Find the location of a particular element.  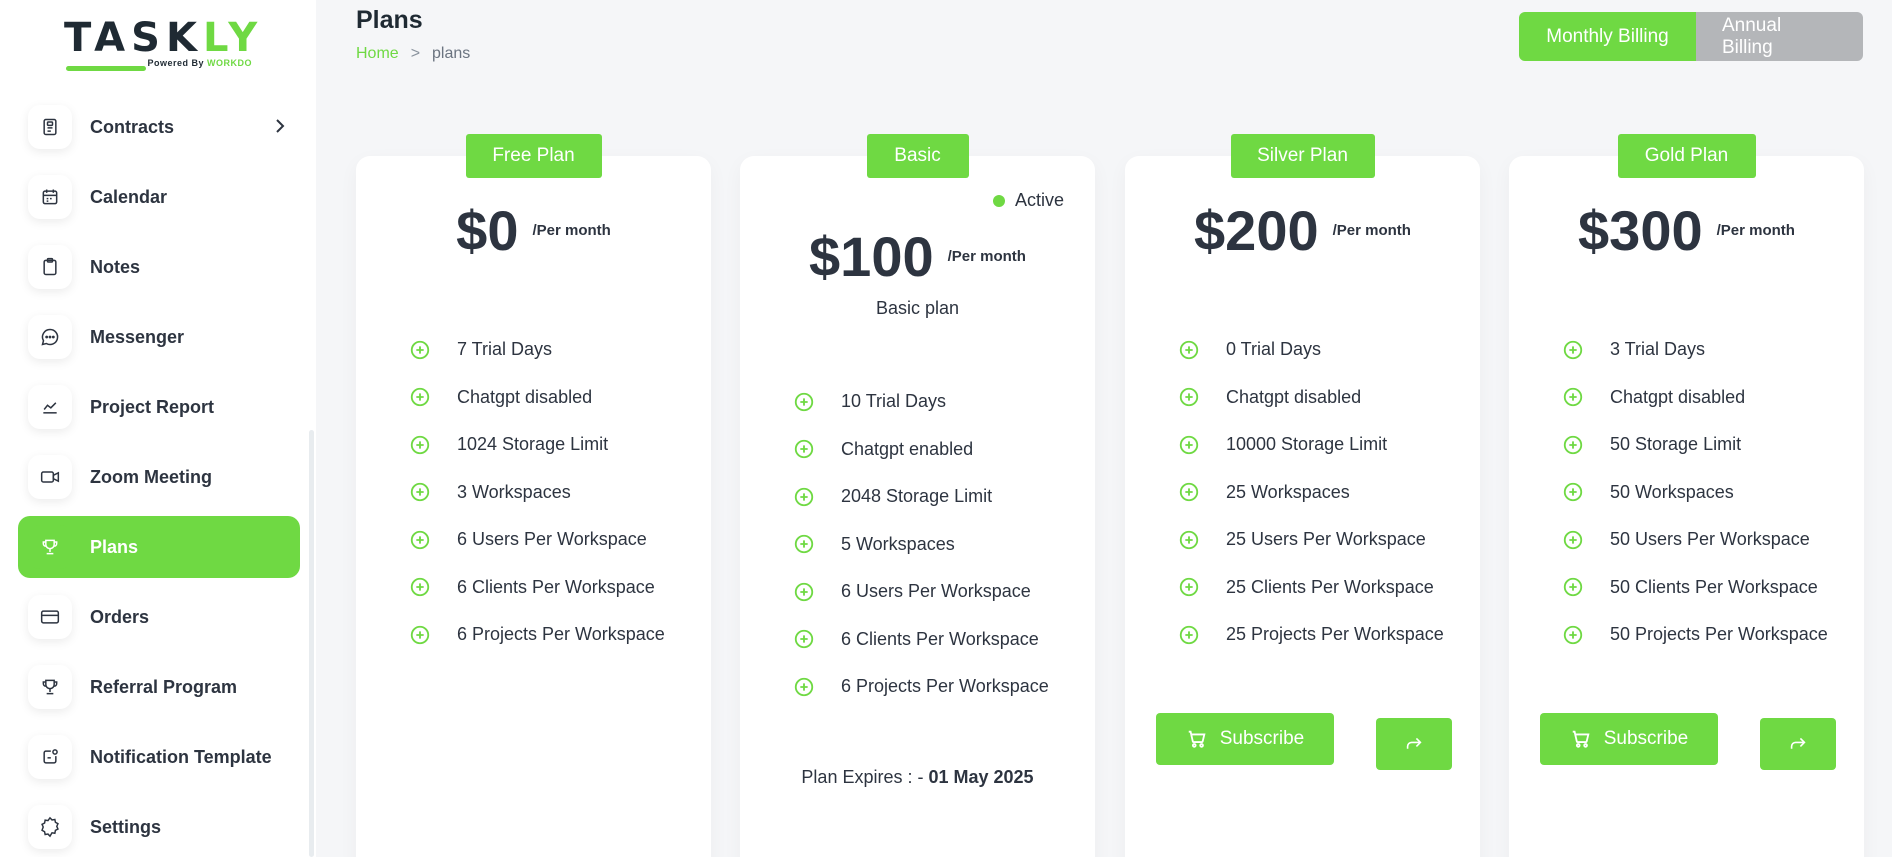

plan-price: $100/Per month is located at coordinates (917, 256).